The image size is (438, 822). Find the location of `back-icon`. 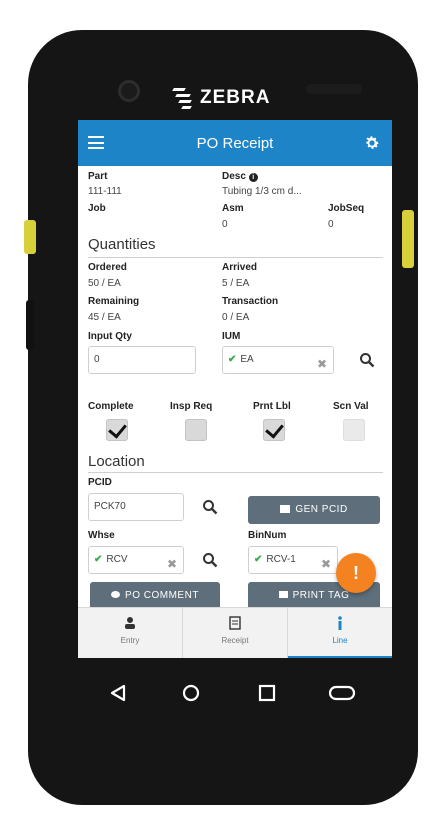

back-icon is located at coordinates (118, 693).